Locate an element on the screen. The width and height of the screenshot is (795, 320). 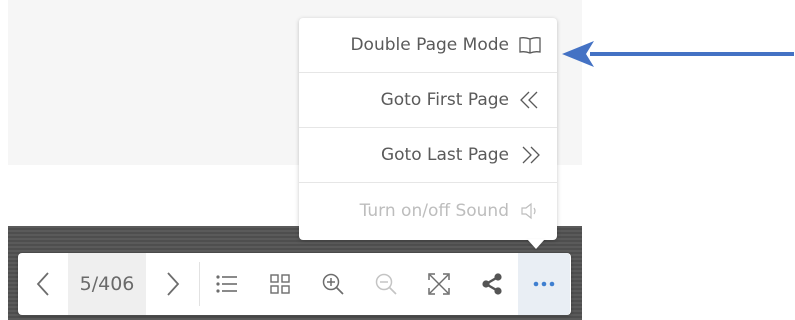
thumbnails-button is located at coordinates (279, 284).